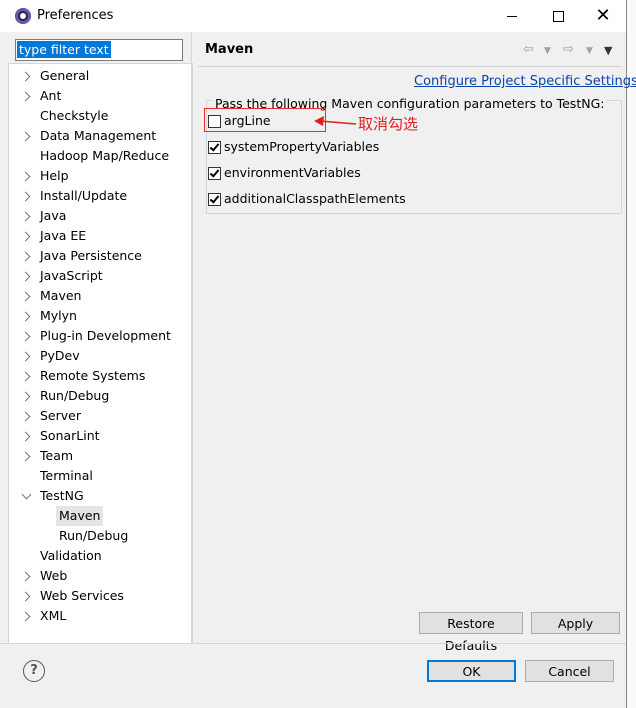 The width and height of the screenshot is (636, 708). I want to click on filter-field: type filter text, so click(99, 50).